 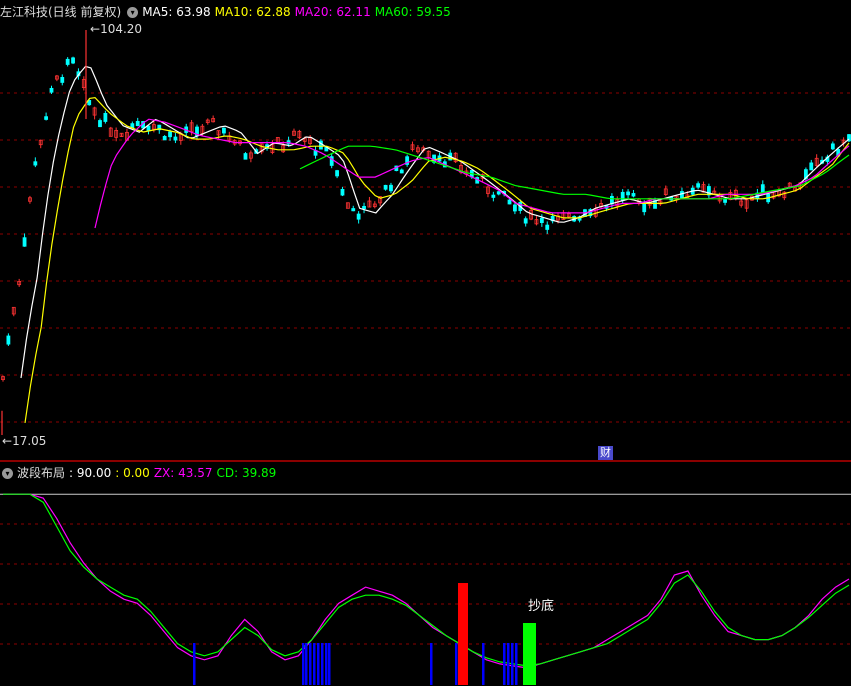 I want to click on high-price-marker: ←104.20, so click(x=116, y=29).